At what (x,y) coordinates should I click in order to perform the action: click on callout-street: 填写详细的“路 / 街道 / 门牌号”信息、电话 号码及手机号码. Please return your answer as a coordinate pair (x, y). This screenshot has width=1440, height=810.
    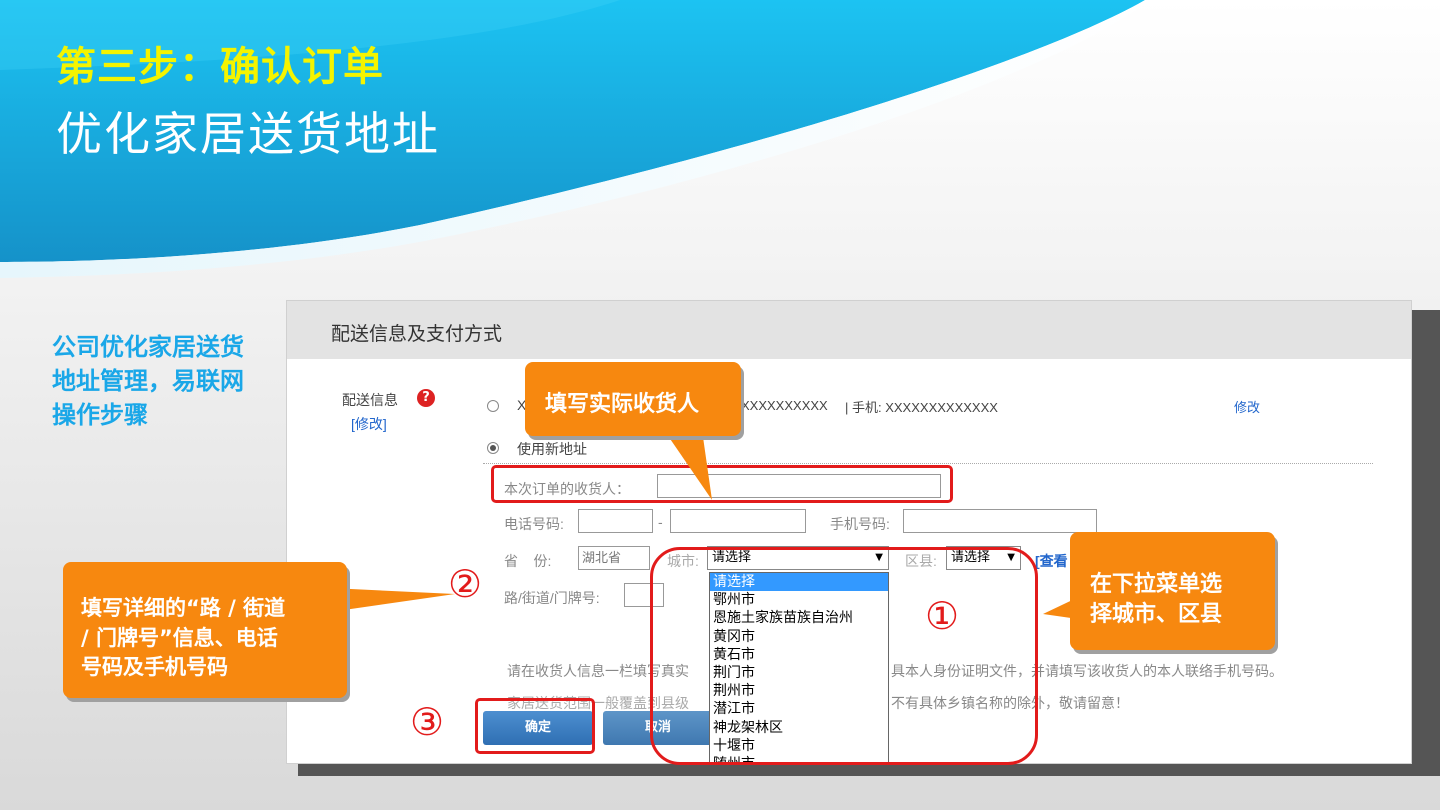
    Looking at the image, I should click on (205, 630).